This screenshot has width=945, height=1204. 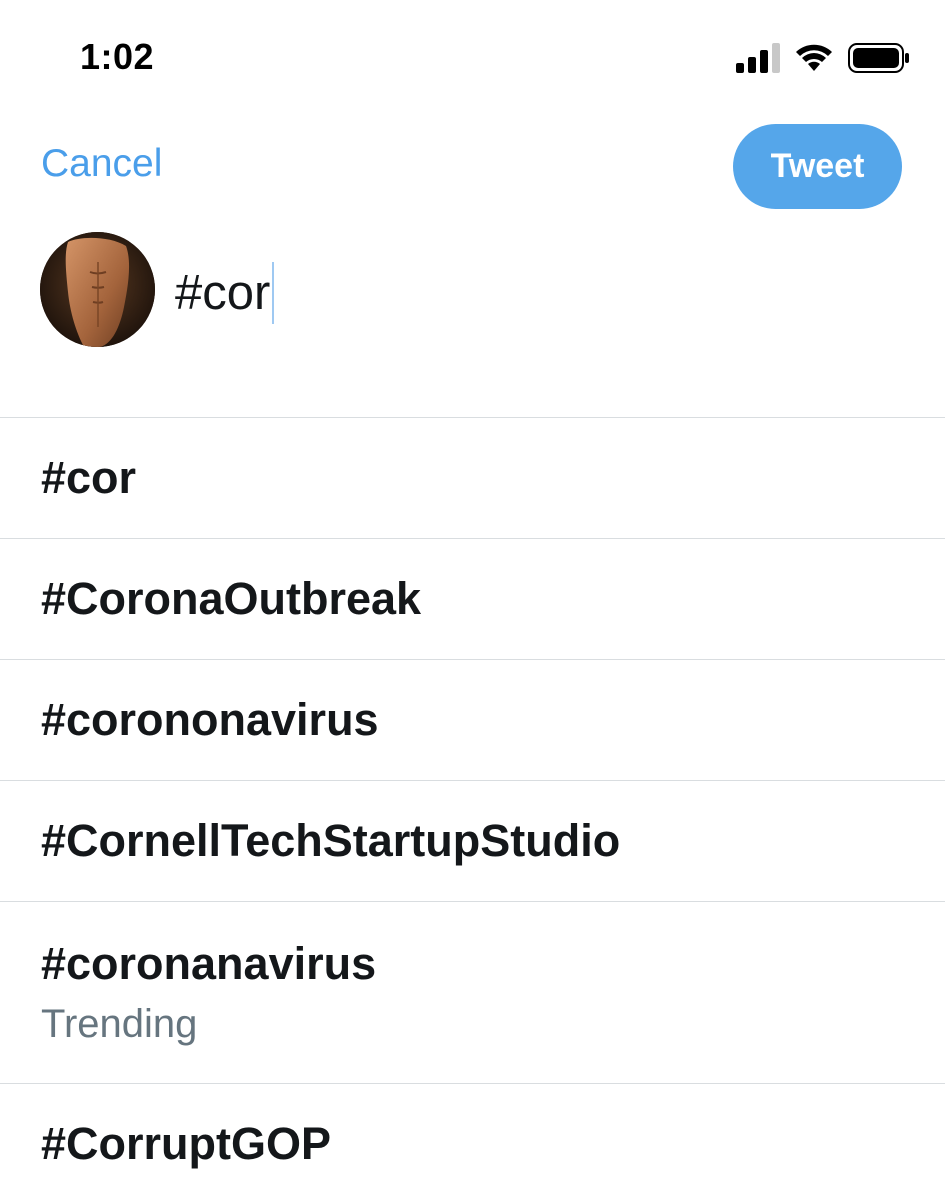 What do you see at coordinates (472, 55) in the screenshot?
I see `status-bar: 1:02` at bounding box center [472, 55].